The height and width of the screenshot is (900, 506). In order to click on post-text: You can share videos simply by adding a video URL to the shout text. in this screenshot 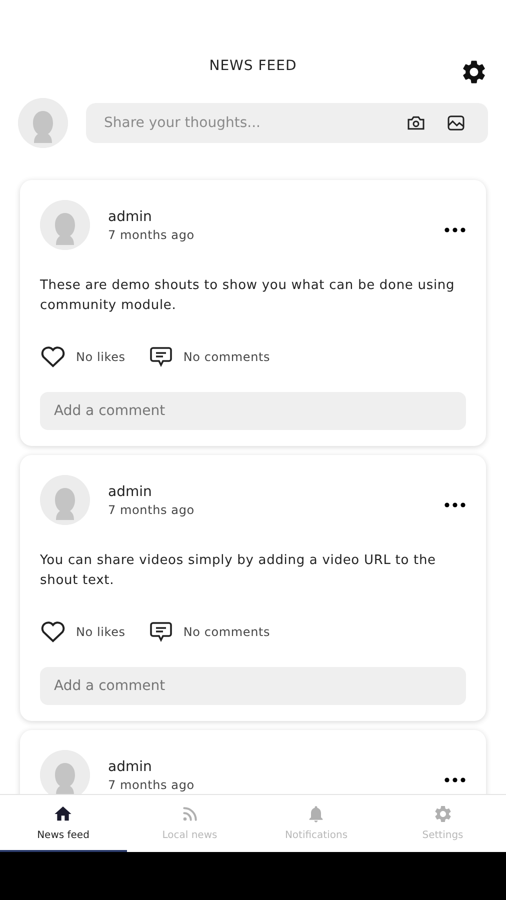, I will do `click(238, 571)`.